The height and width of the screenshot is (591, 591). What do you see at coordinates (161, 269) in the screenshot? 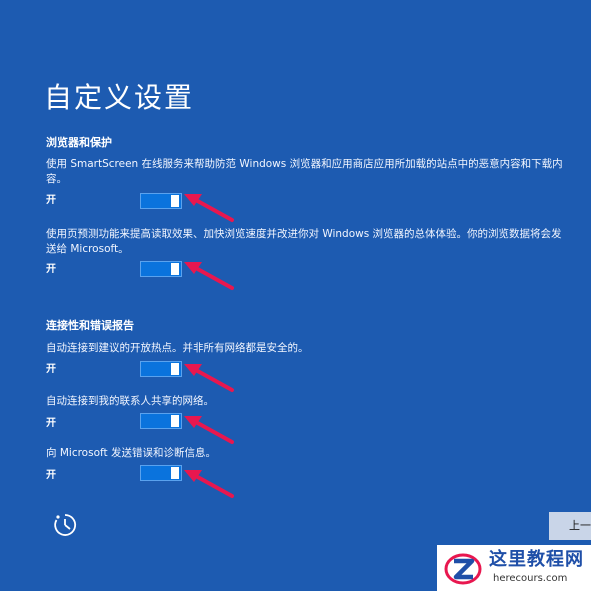
I see `page-prediction-toggle` at bounding box center [161, 269].